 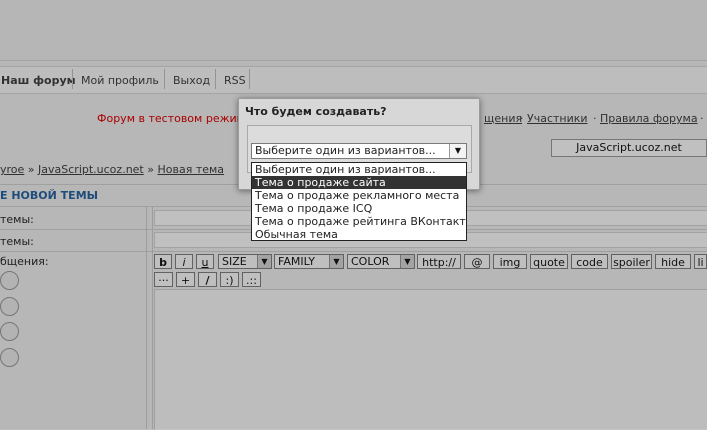 What do you see at coordinates (457, 151) in the screenshot?
I see `chevron-down-icon: ▼` at bounding box center [457, 151].